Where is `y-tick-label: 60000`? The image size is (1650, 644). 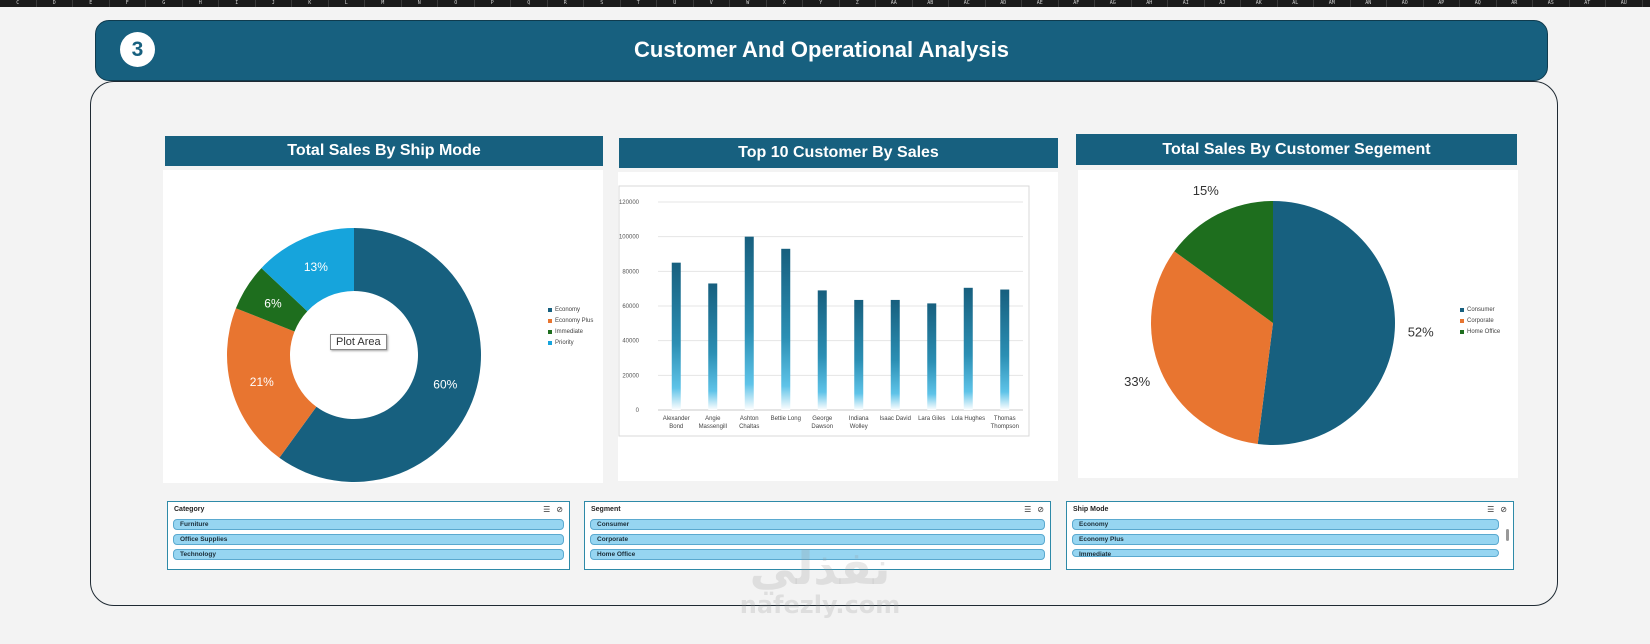 y-tick-label: 60000 is located at coordinates (630, 307).